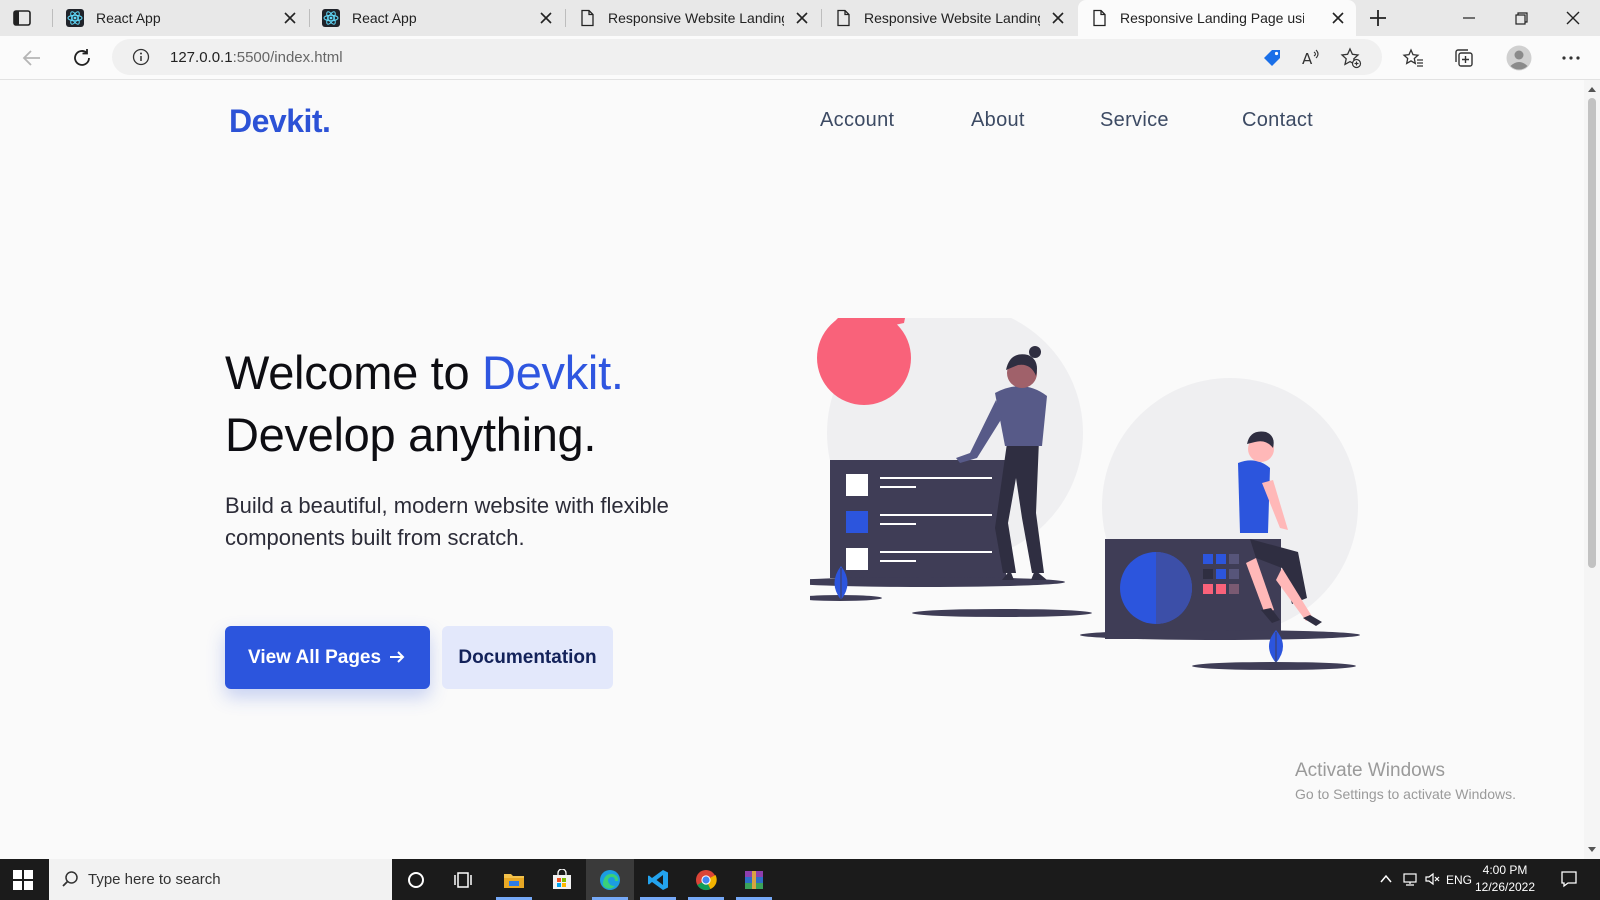  I want to click on vscode-button, so click(658, 879).